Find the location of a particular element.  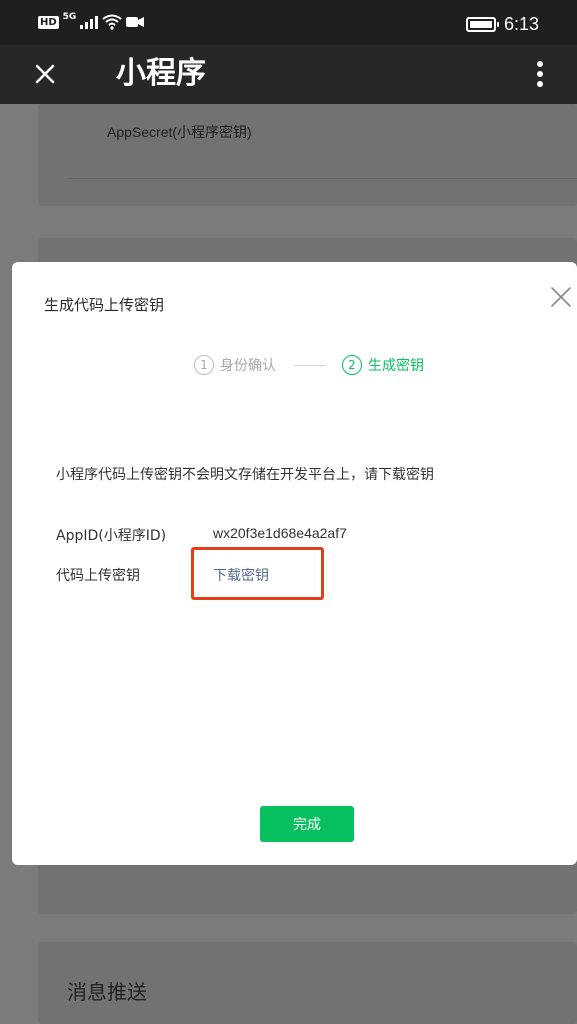

status-bar: HD 5G 6:13 is located at coordinates (288, 22).